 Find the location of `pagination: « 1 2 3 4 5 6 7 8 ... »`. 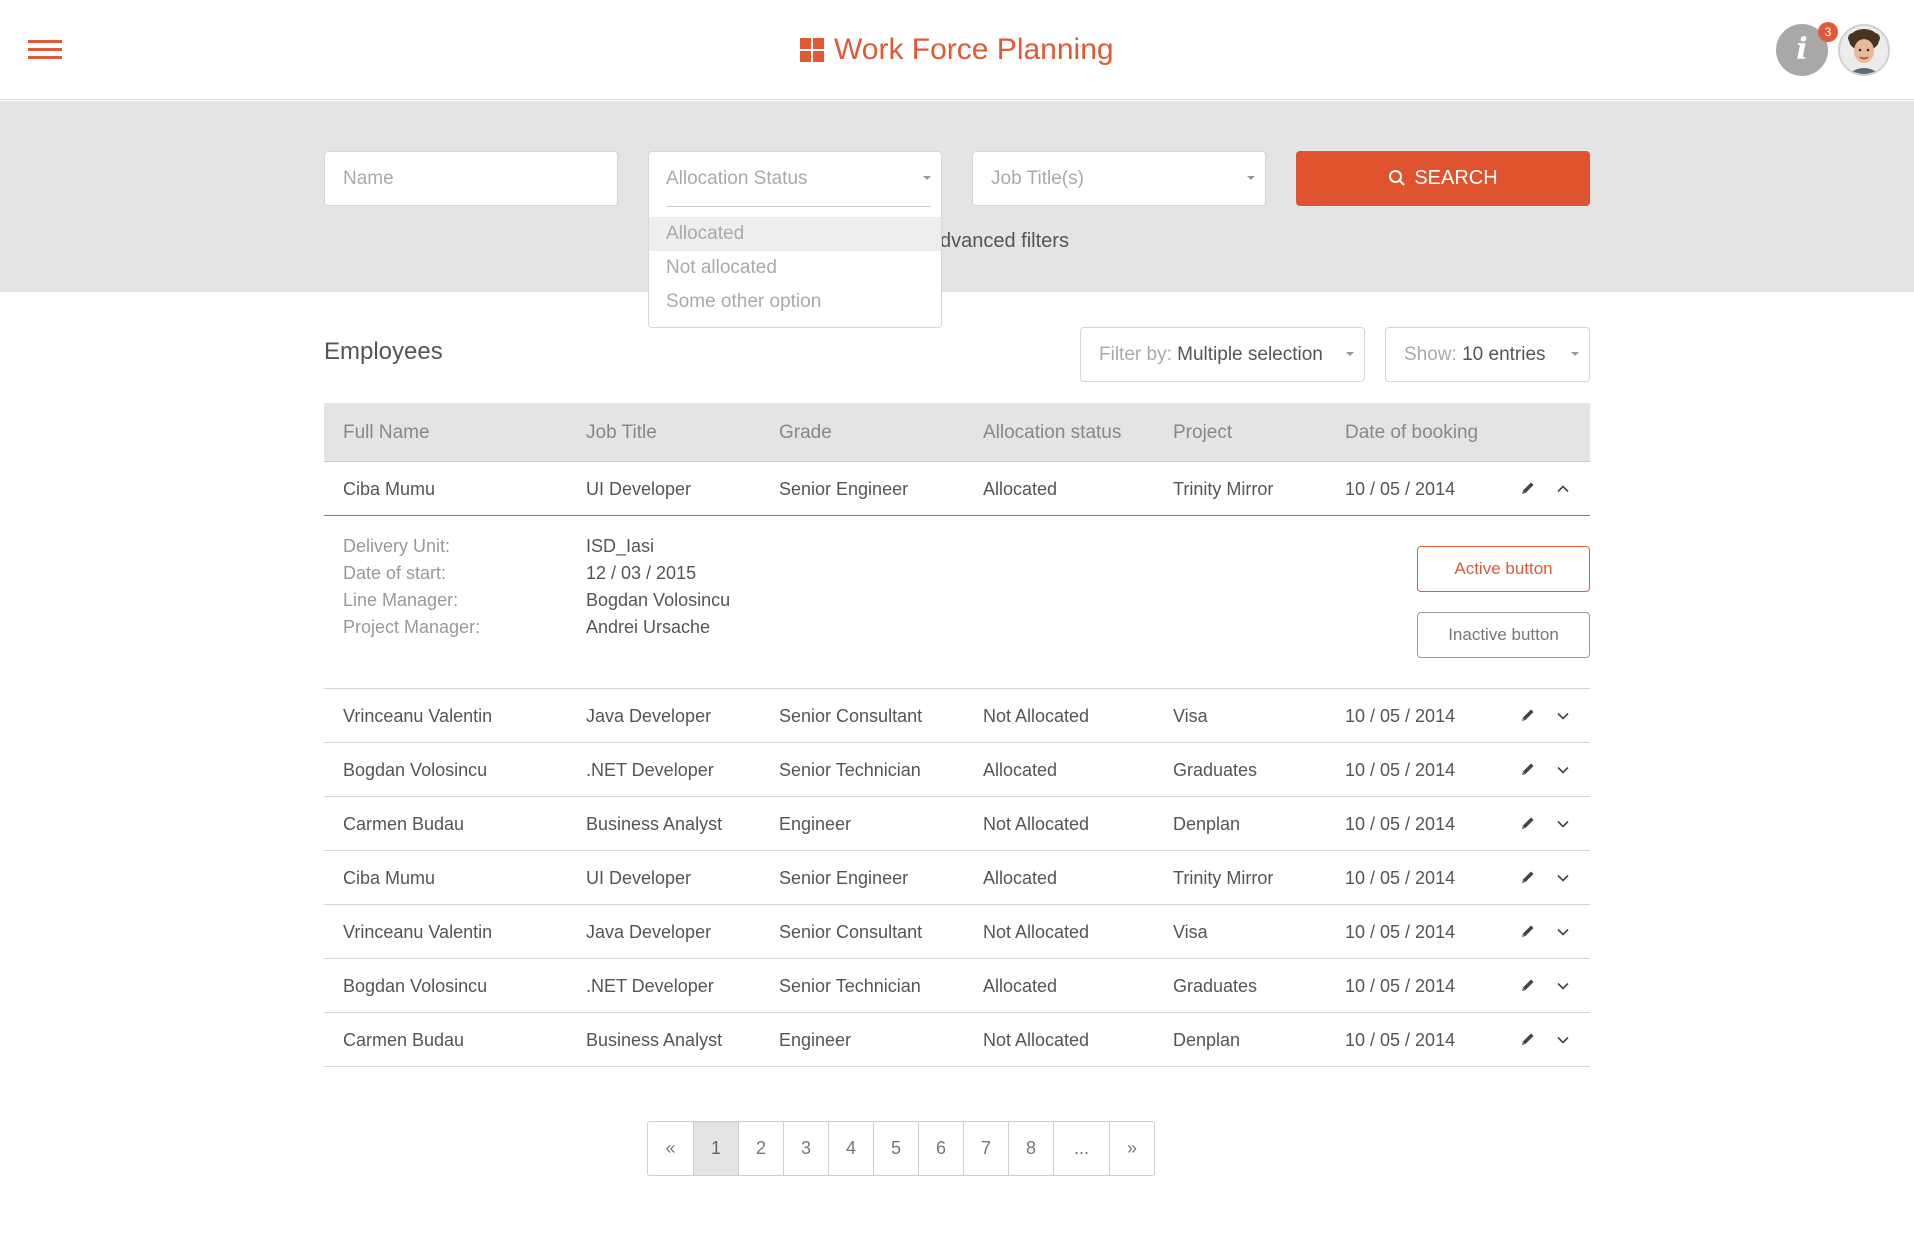

pagination: « 1 2 3 4 5 6 7 8 ... » is located at coordinates (901, 1148).